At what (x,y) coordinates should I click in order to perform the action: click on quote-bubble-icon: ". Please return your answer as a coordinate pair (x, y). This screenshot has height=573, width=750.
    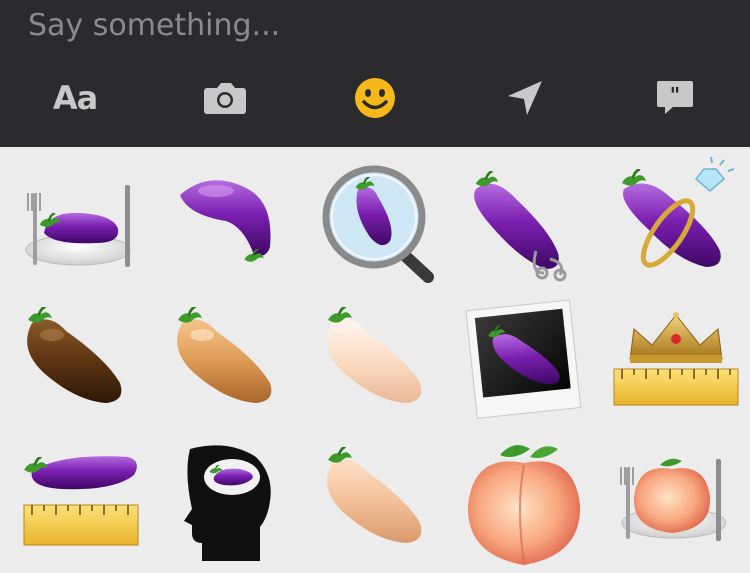
    Looking at the image, I should click on (675, 97).